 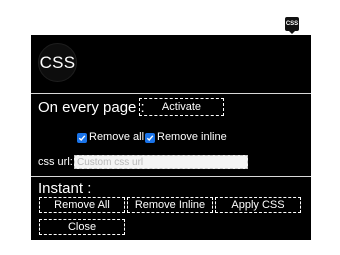 What do you see at coordinates (181, 107) in the screenshot?
I see `activate-button: Activate` at bounding box center [181, 107].